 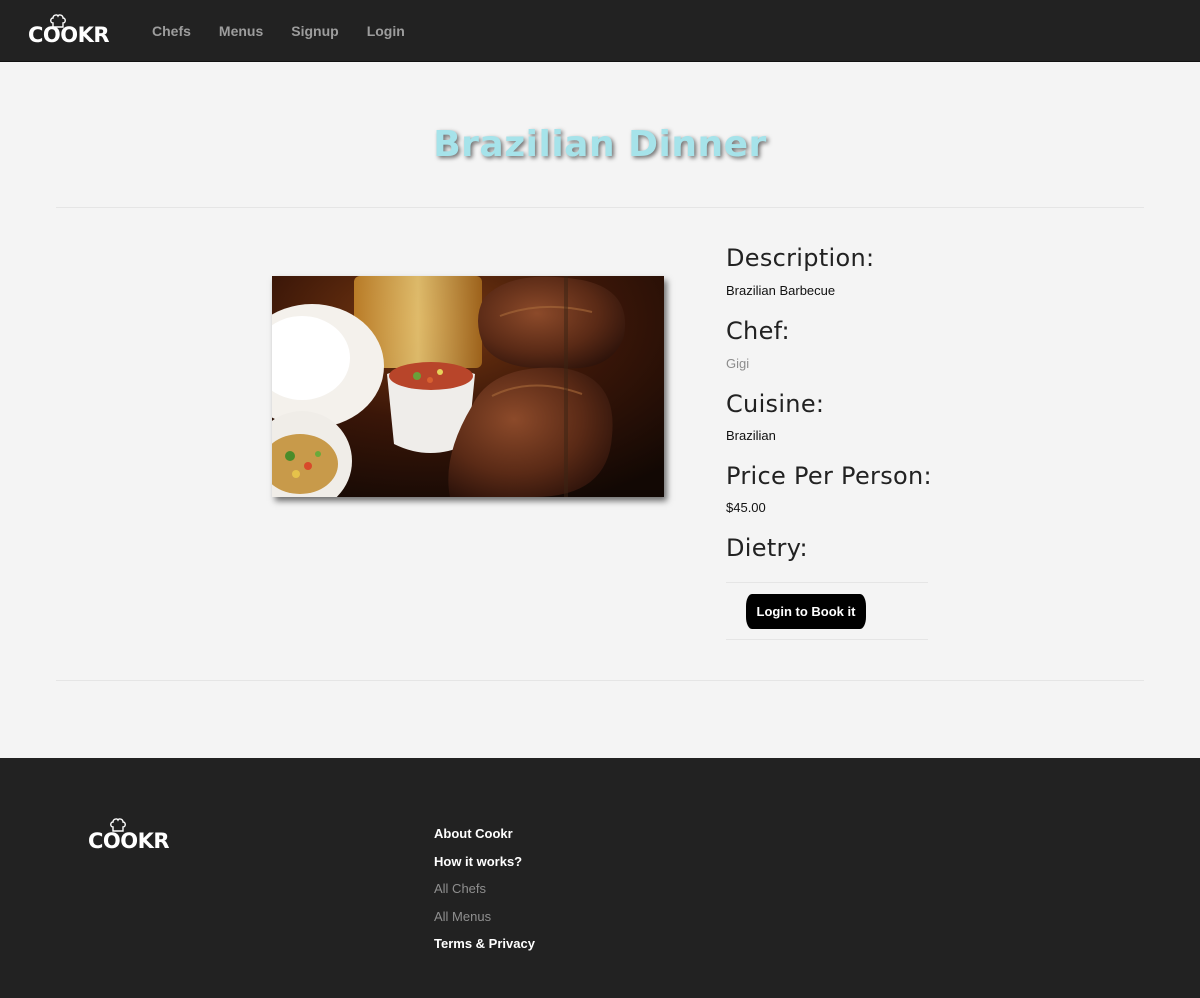 What do you see at coordinates (775, 404) in the screenshot?
I see `cuisine-label: Cuisine:` at bounding box center [775, 404].